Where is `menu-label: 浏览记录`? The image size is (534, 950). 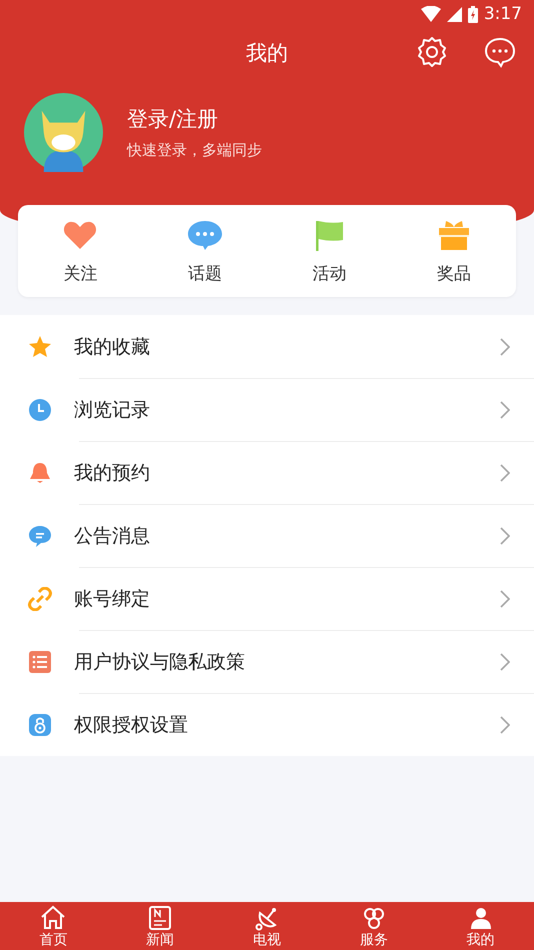 menu-label: 浏览记录 is located at coordinates (112, 410).